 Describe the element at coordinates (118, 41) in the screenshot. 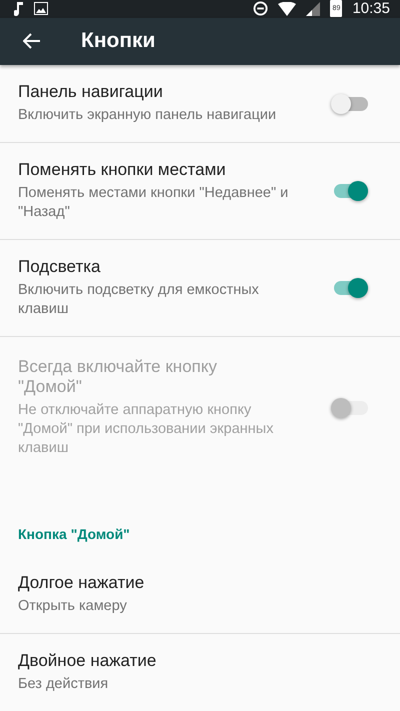

I see `screen-title: Кнопки` at that location.